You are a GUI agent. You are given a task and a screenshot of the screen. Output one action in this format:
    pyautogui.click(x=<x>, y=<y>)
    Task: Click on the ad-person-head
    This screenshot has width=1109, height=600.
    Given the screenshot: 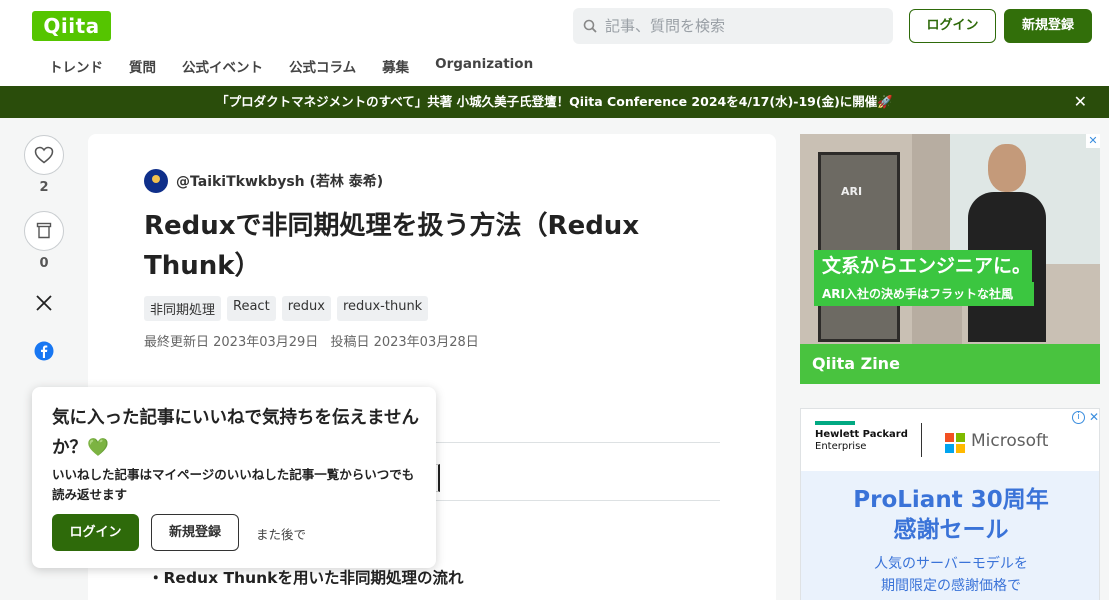 What is the action you would take?
    pyautogui.click(x=1007, y=168)
    